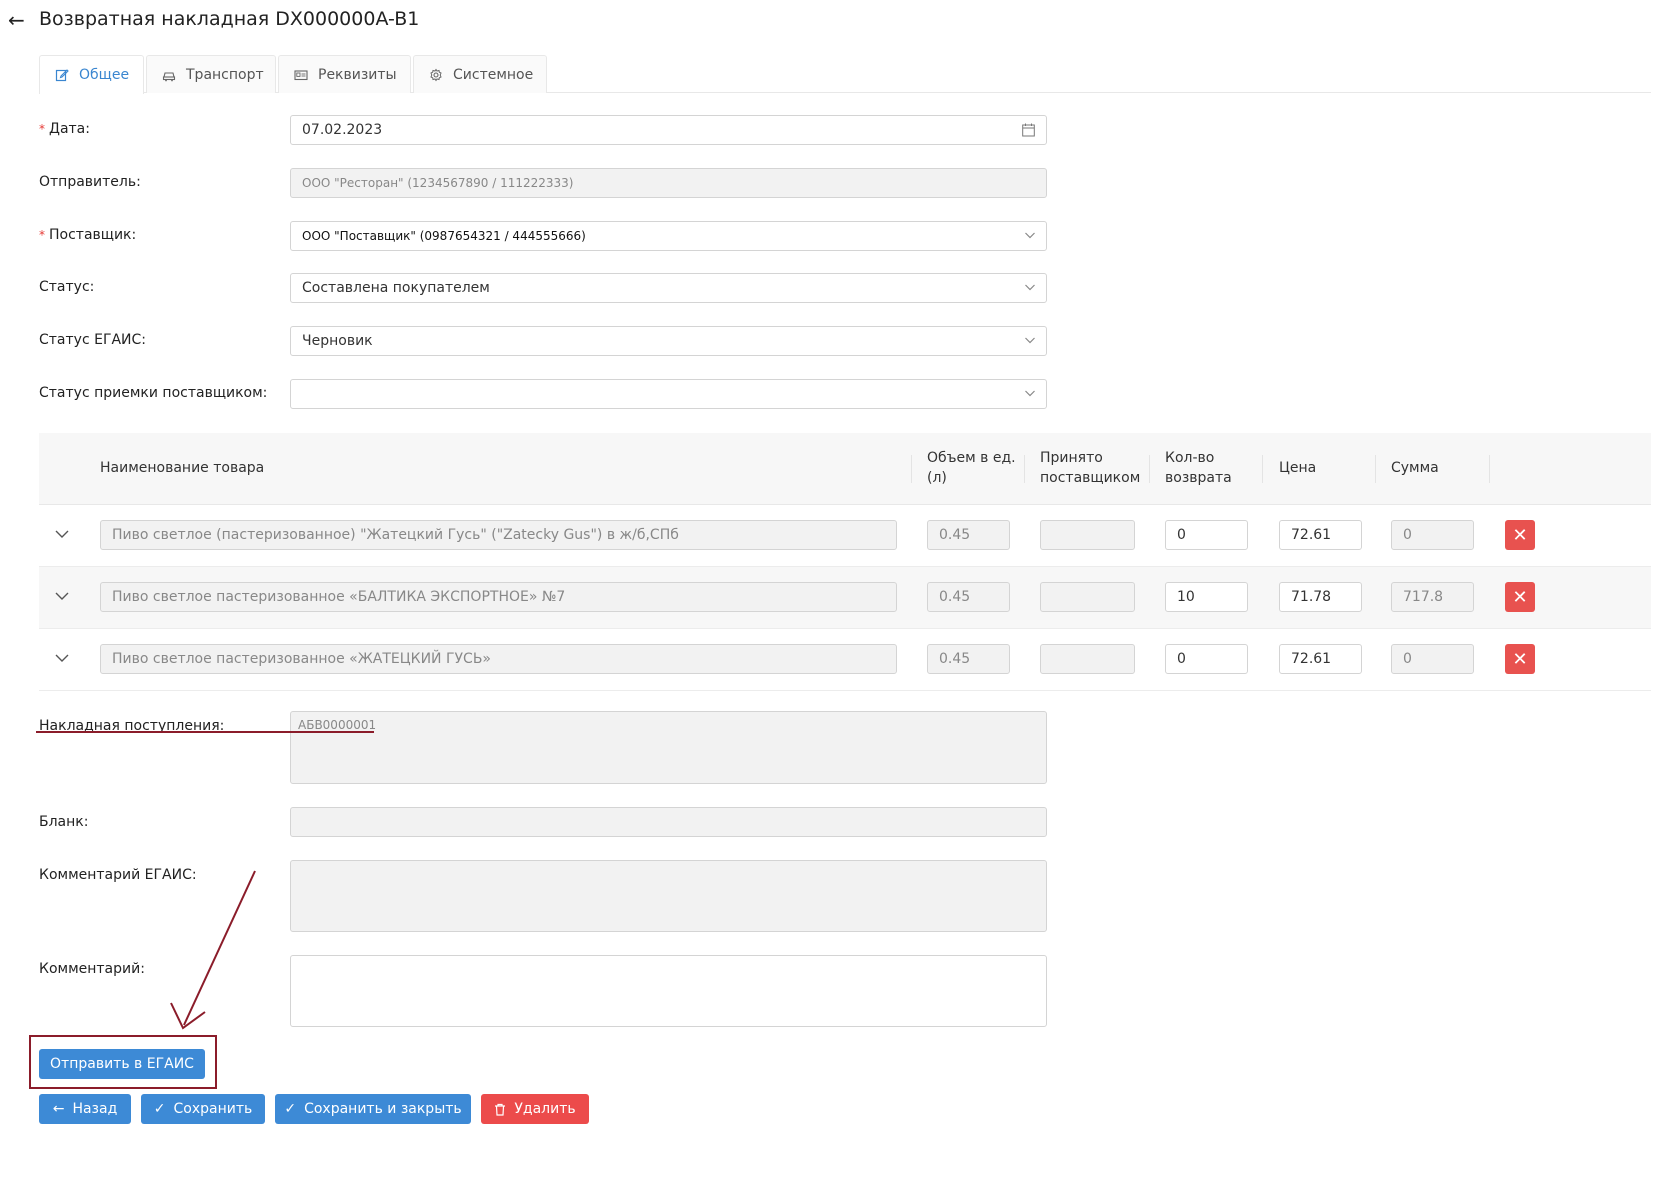 This screenshot has width=1663, height=1198. I want to click on acceptance-status-select, so click(668, 394).